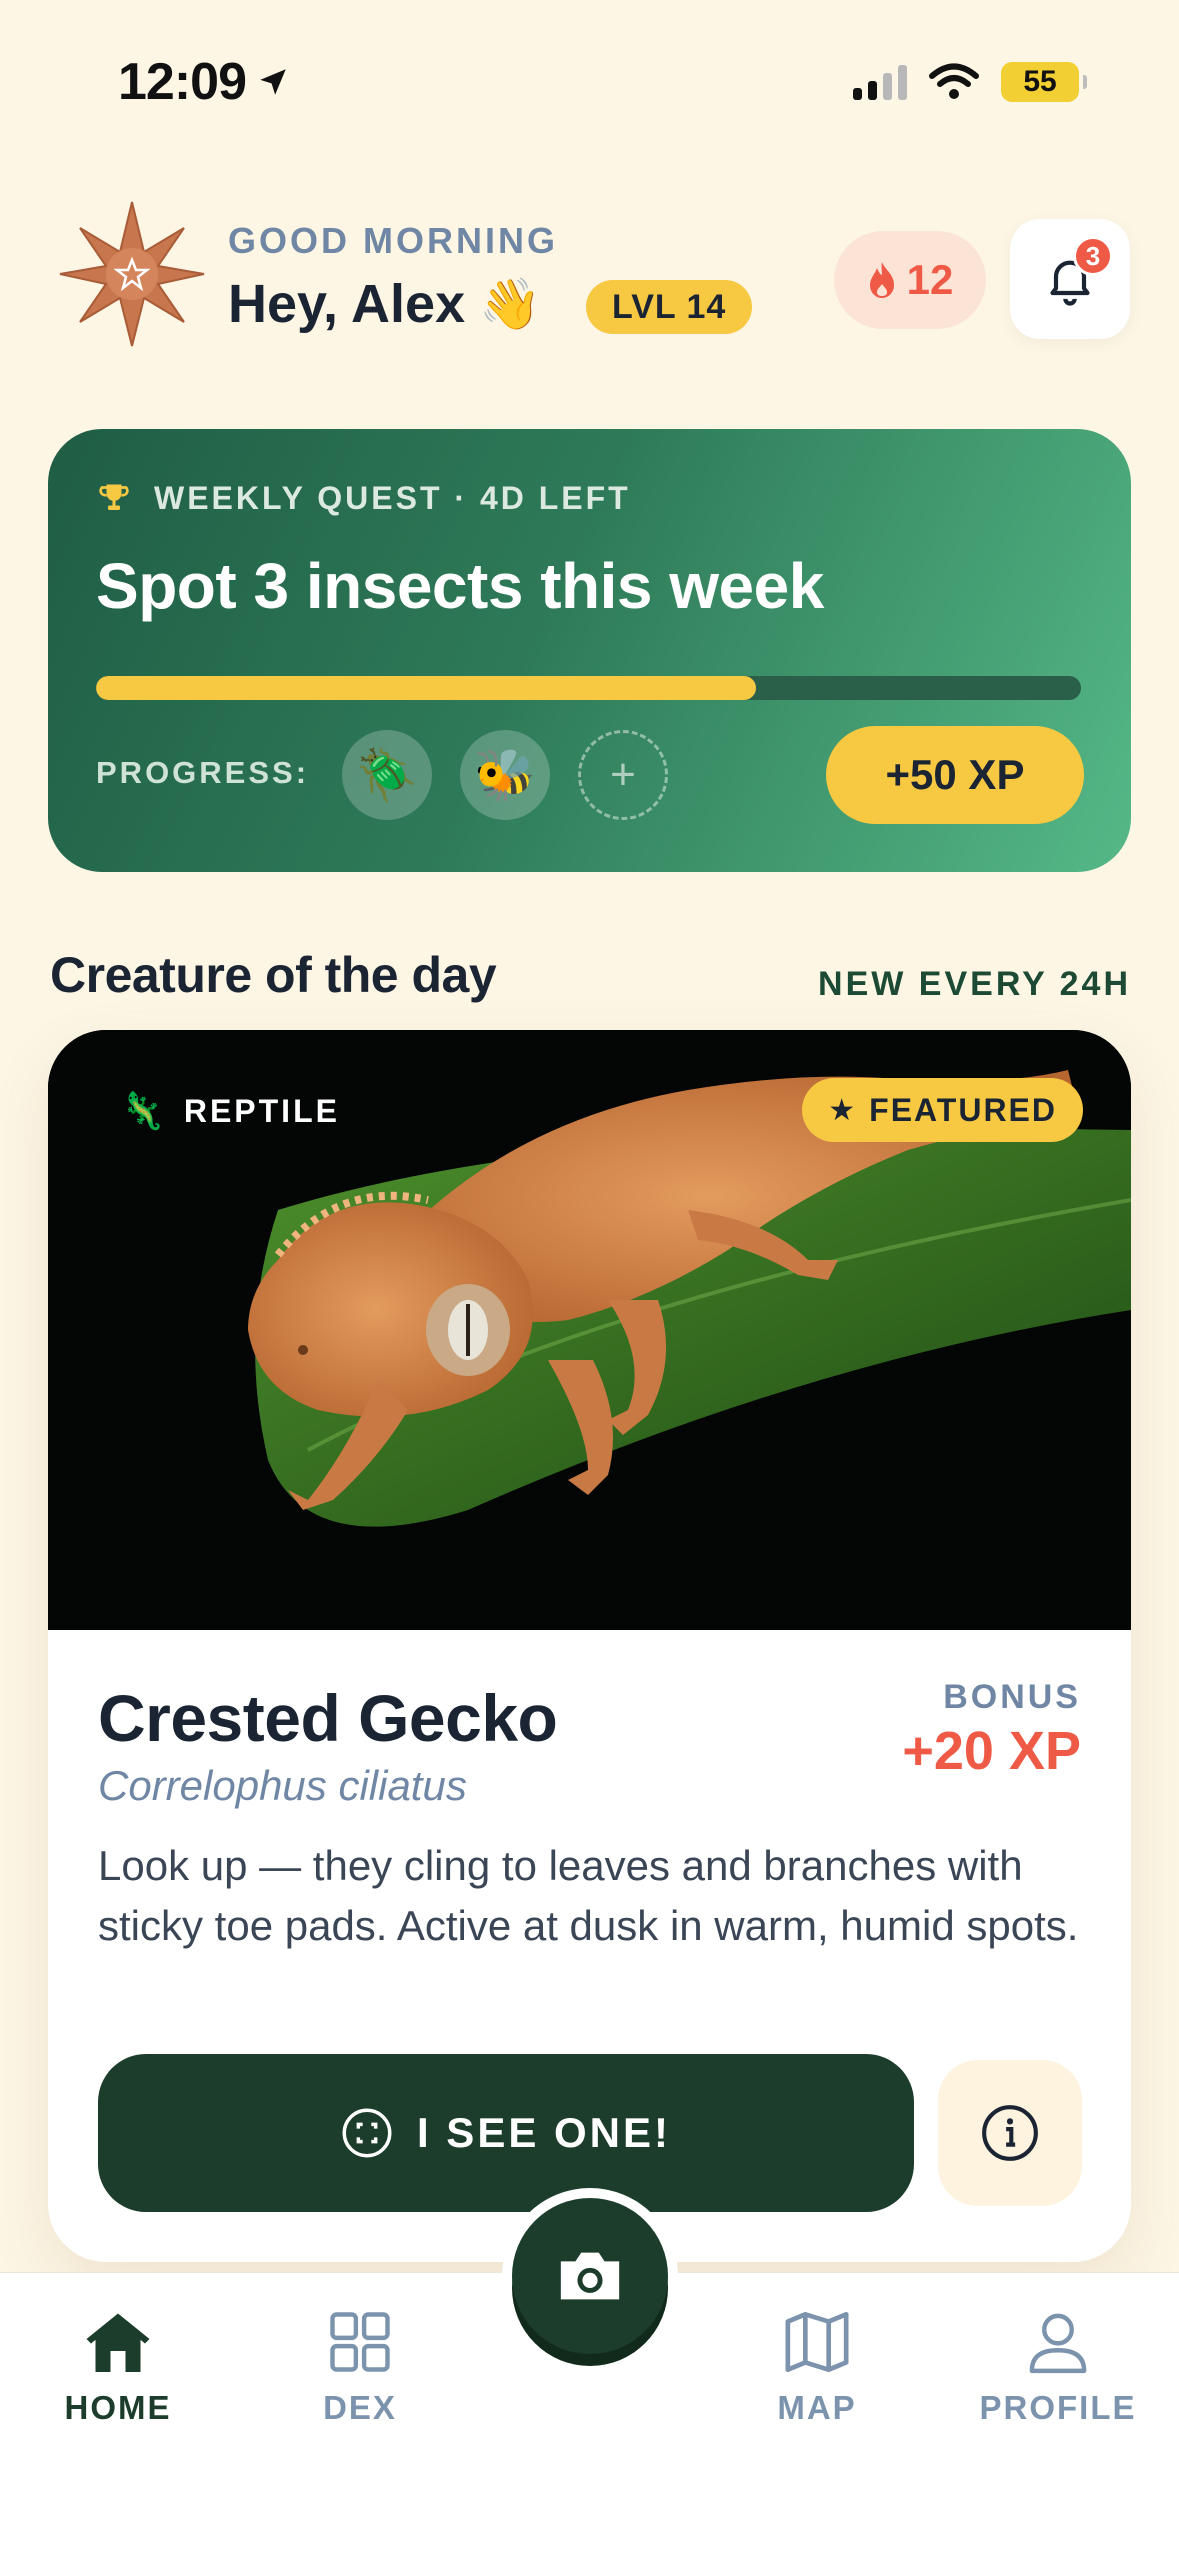 Image resolution: width=1179 pixels, height=2556 pixels. I want to click on avatar-star-badge, so click(132, 274).